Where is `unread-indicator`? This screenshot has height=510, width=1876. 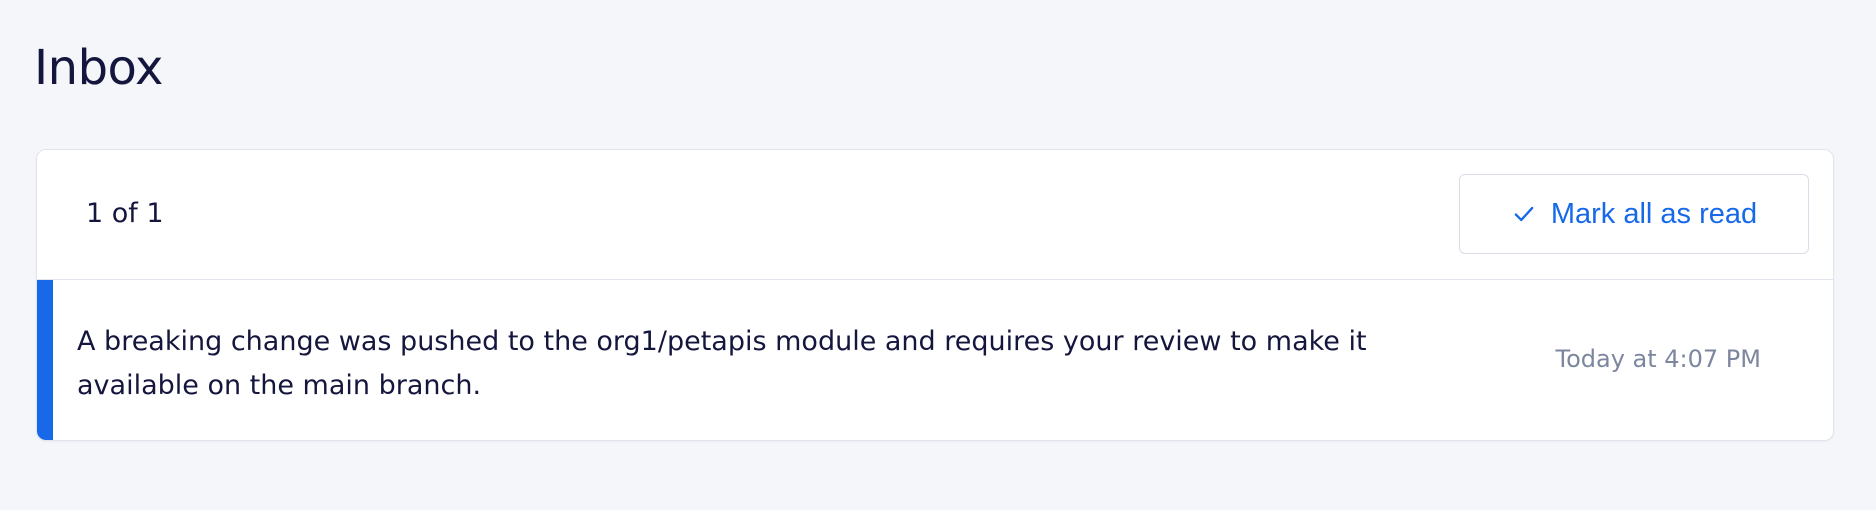 unread-indicator is located at coordinates (45, 360).